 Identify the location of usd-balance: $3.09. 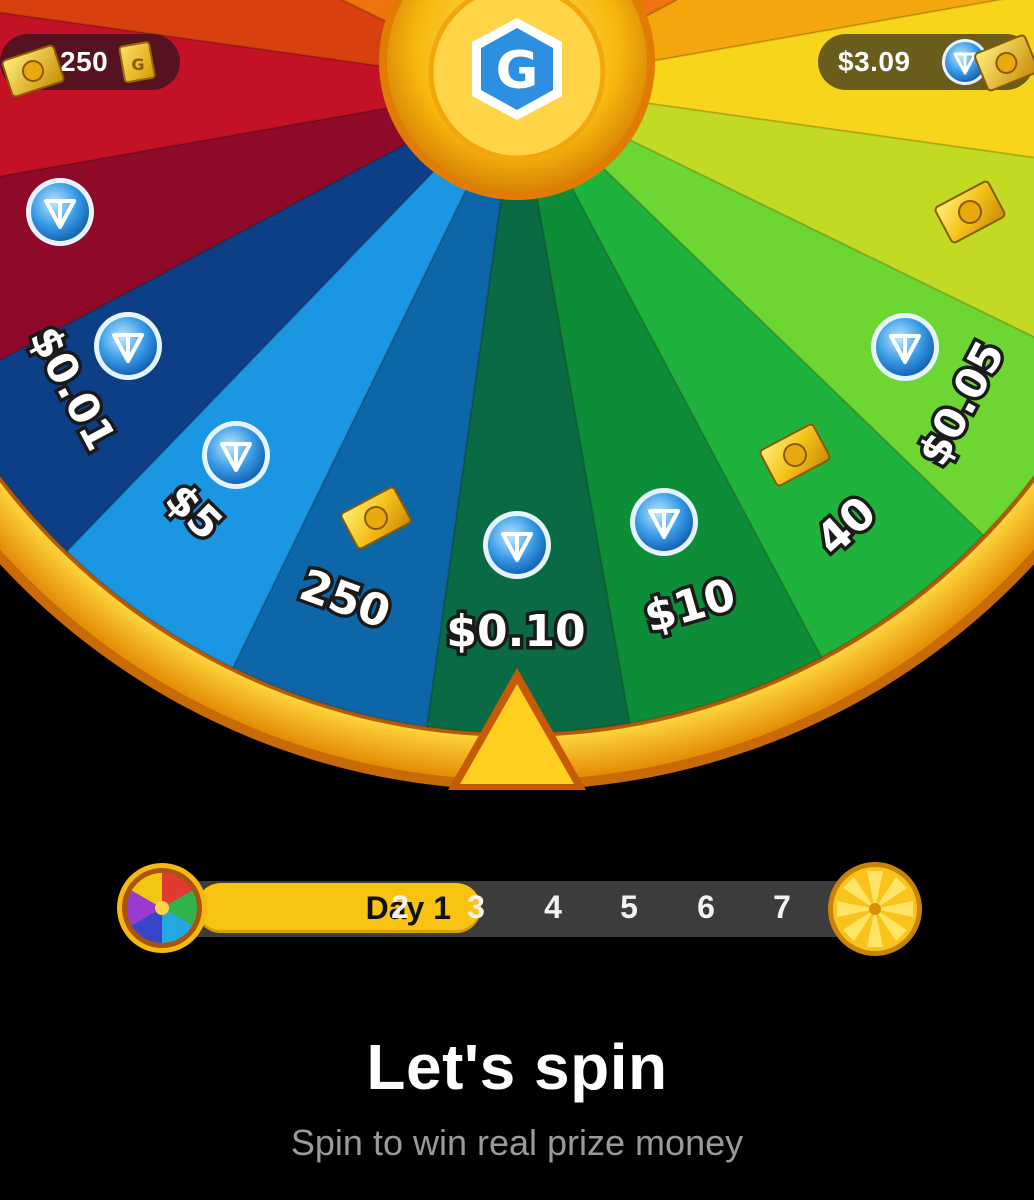
(874, 61).